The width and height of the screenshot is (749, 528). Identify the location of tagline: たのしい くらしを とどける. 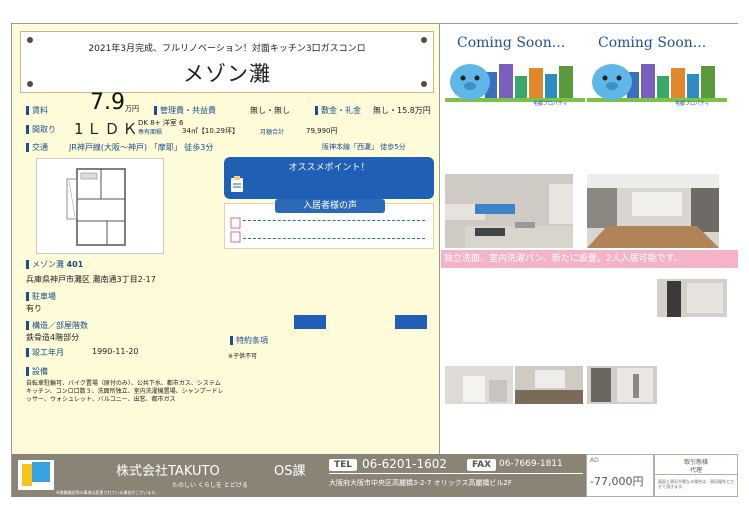
(210, 485).